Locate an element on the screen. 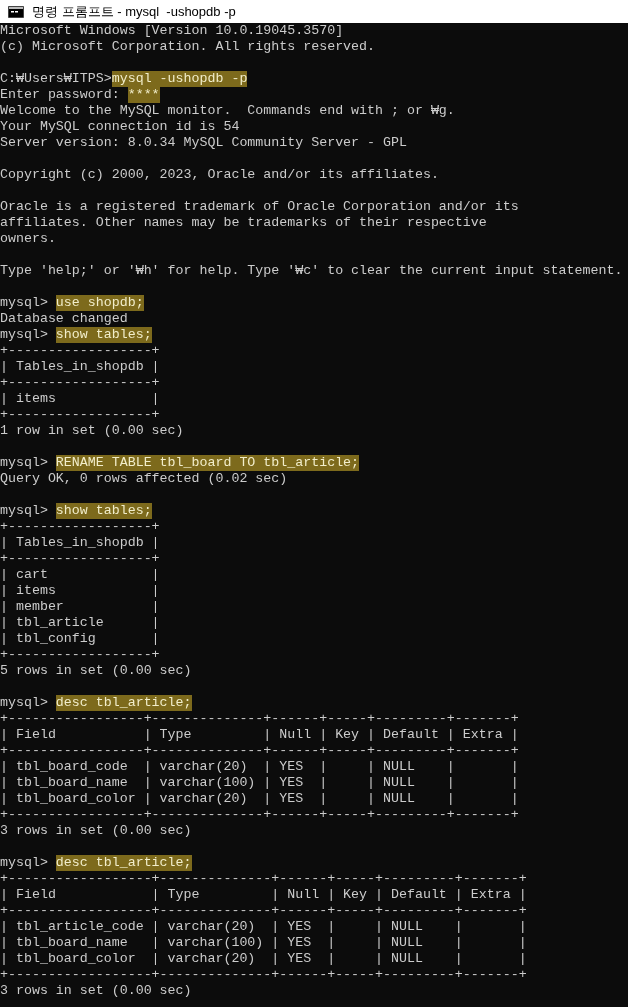  console-line: | tbl_article_code | varchar(20) | YES | | NULL | | is located at coordinates (263, 927).